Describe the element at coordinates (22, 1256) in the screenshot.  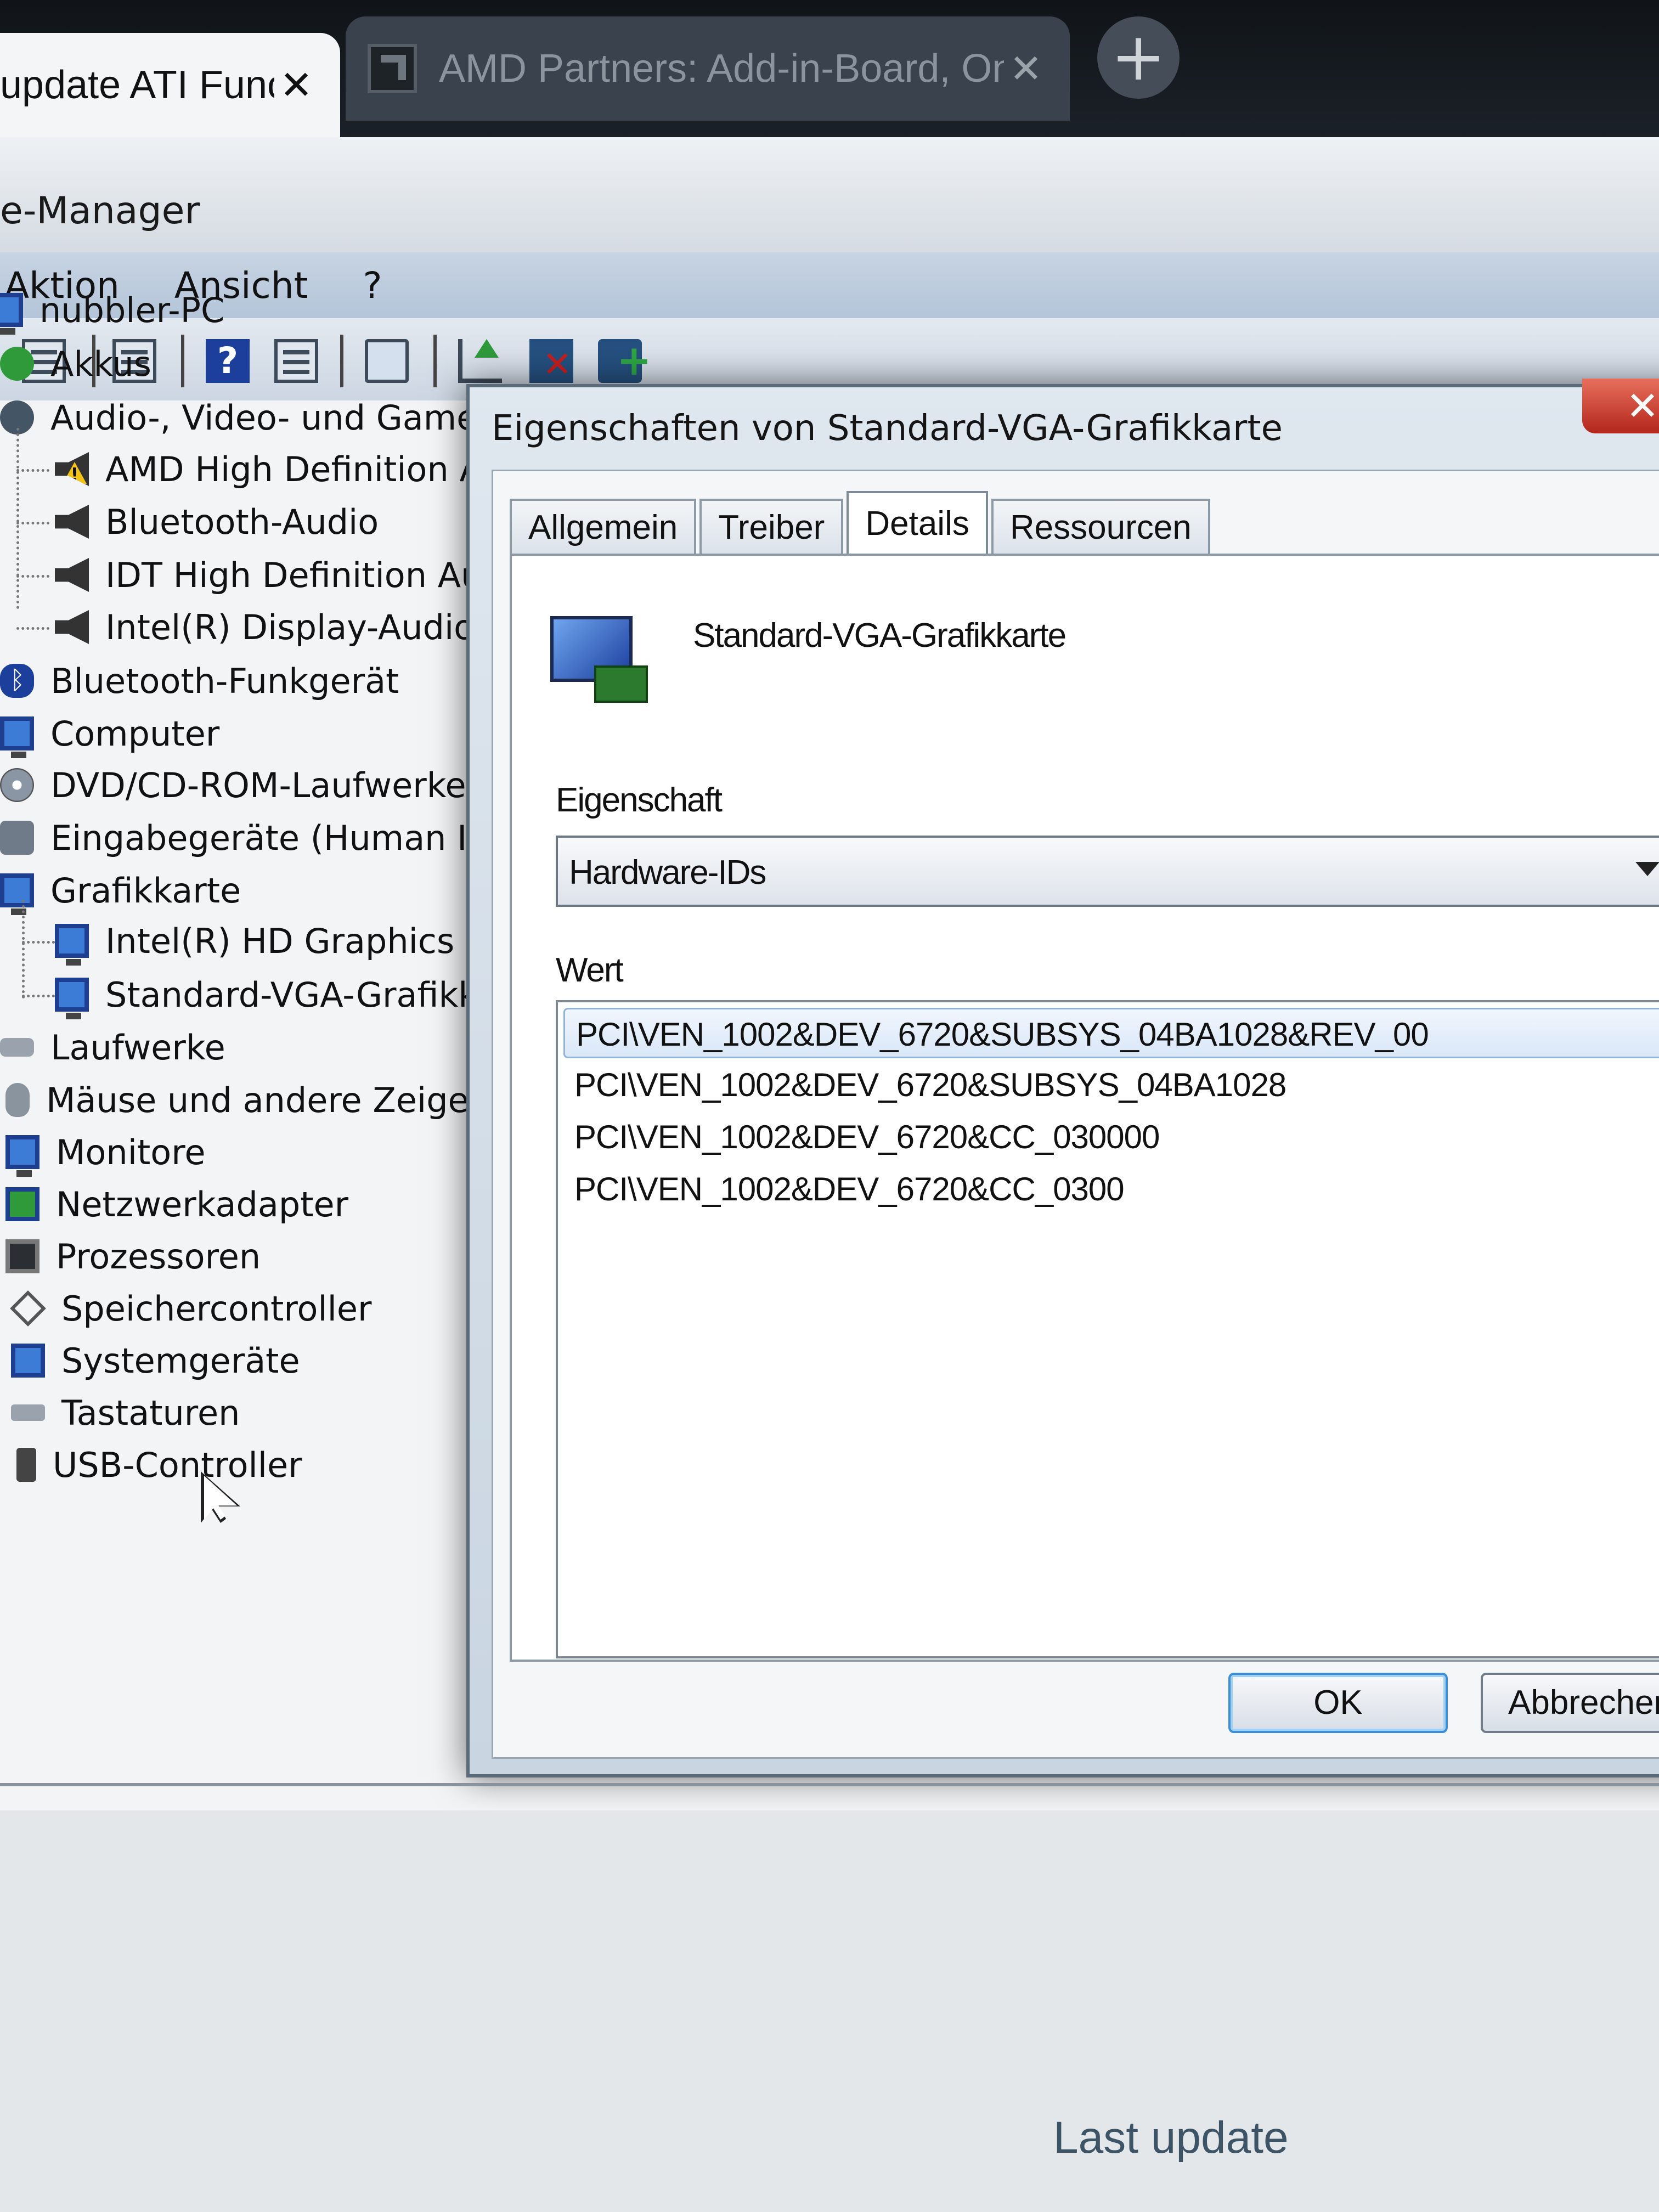
I see `cpu-icon` at that location.